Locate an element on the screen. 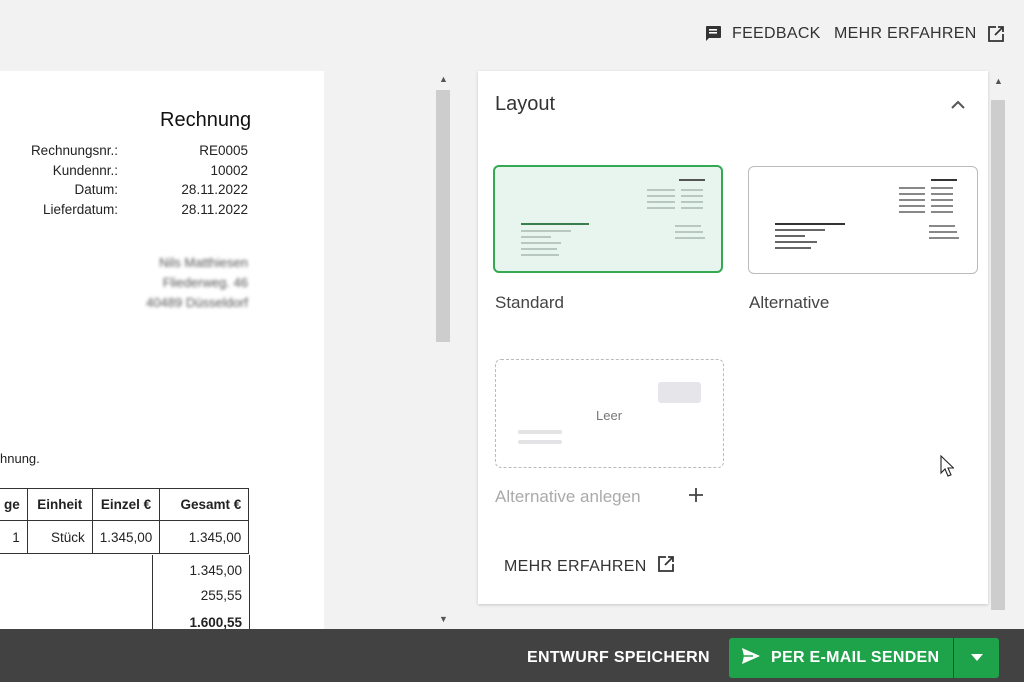  panel-scrollbar: ▲ is located at coordinates (998, 342).